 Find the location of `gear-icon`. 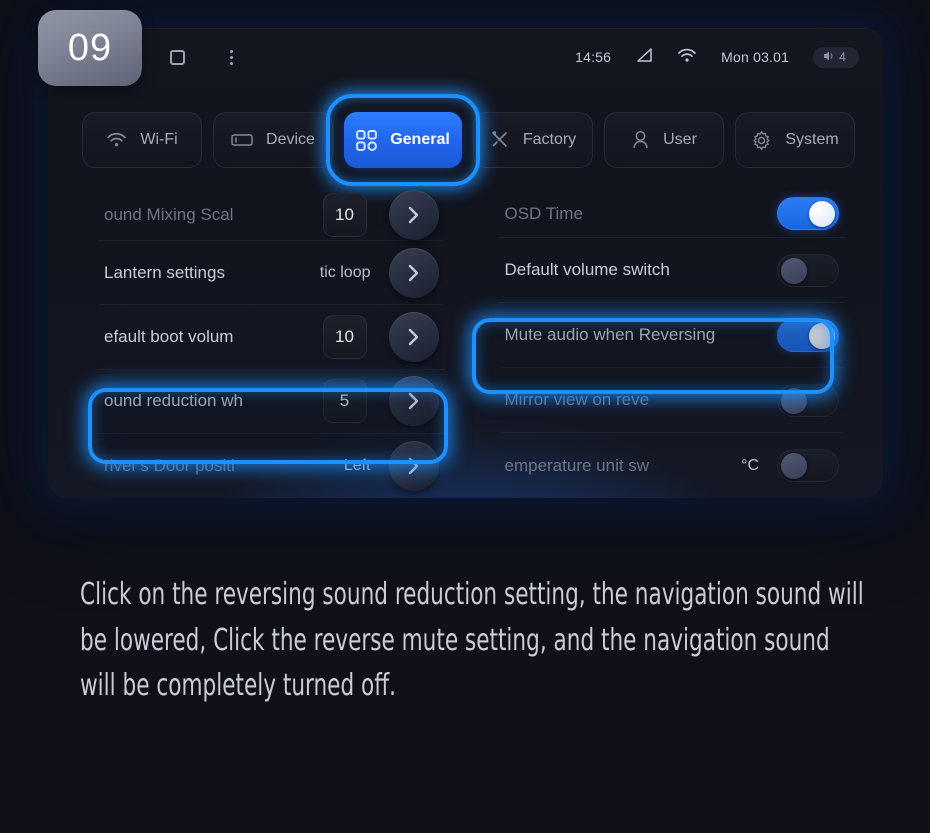

gear-icon is located at coordinates (761, 140).